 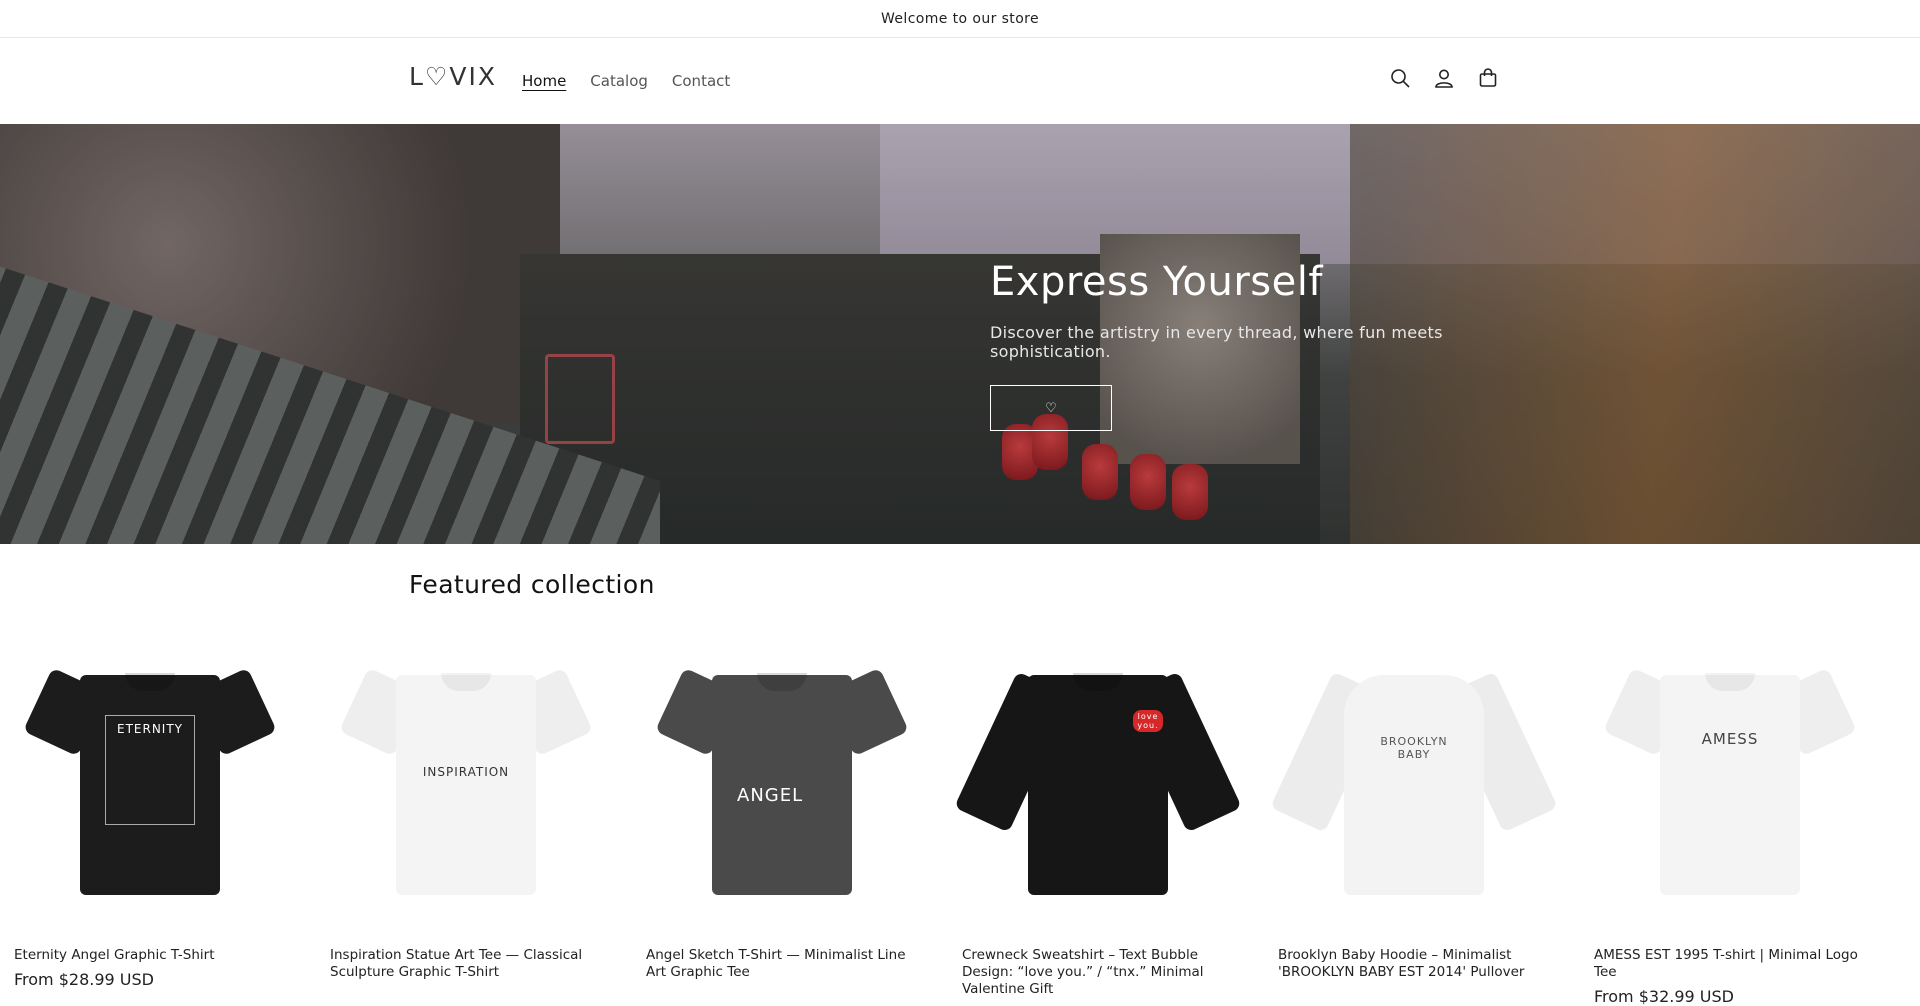 I want to click on announcement-bar: Welcome to our store, so click(x=960, y=19).